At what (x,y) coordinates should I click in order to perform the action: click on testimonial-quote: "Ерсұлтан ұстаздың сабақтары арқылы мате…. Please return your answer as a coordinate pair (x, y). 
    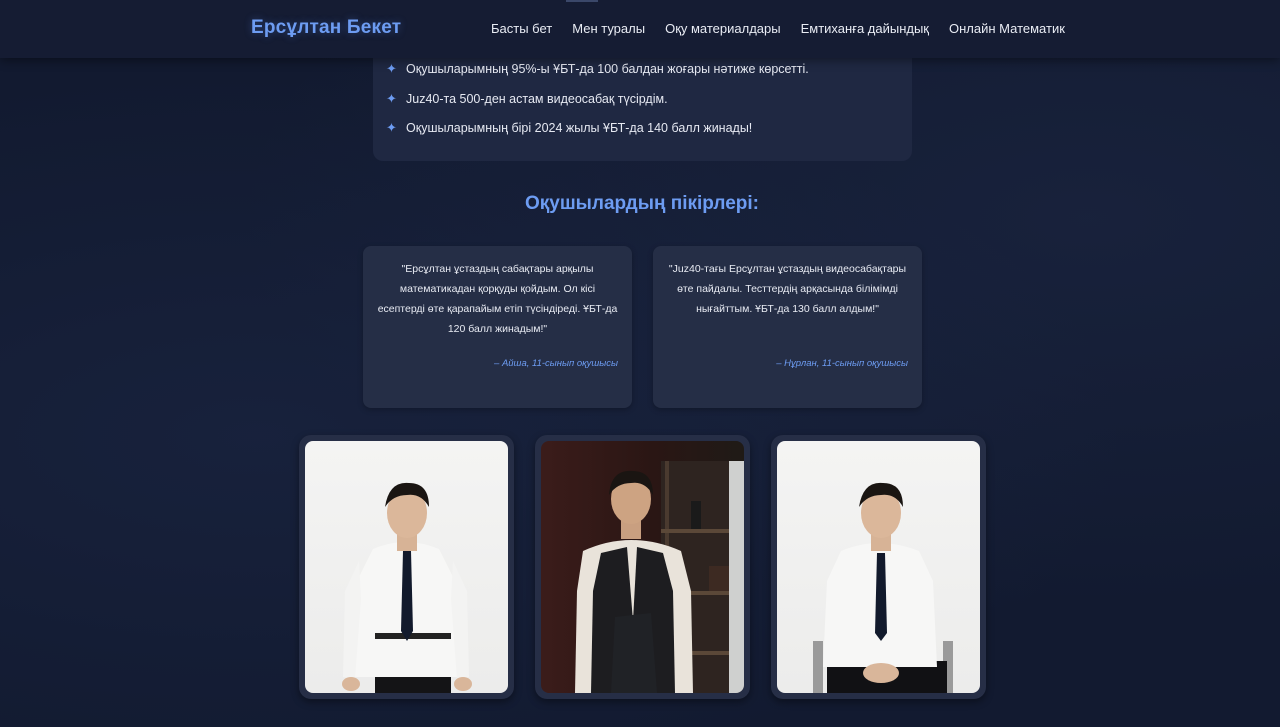
    Looking at the image, I should click on (497, 299).